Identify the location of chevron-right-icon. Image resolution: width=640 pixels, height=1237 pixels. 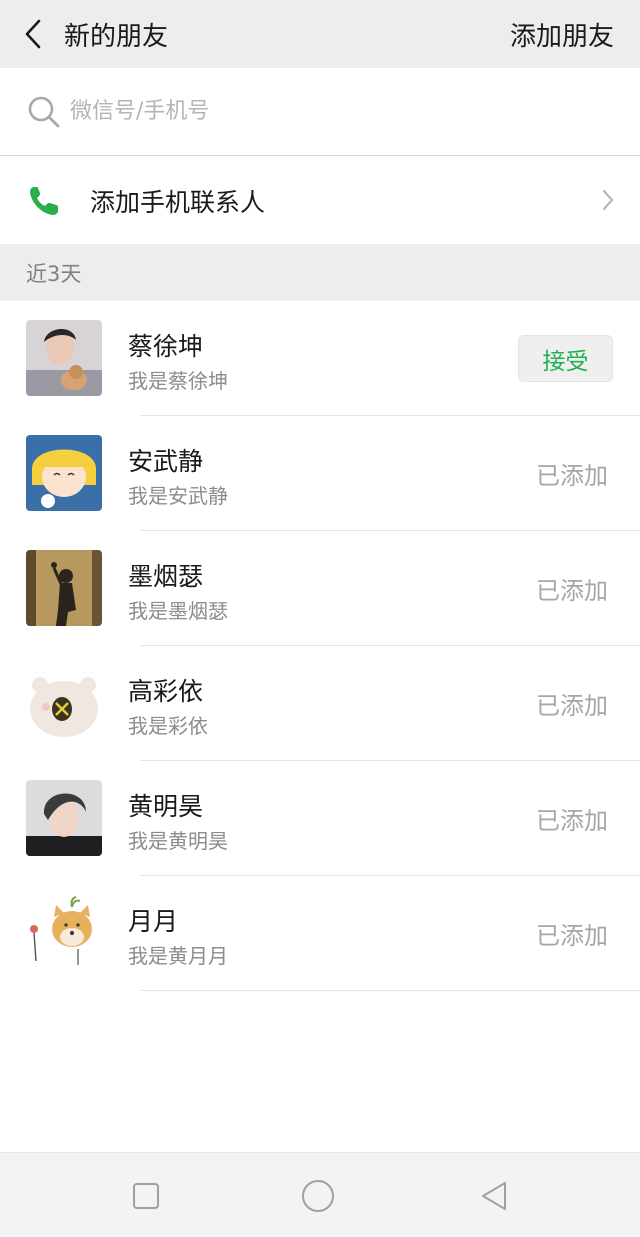
(608, 200).